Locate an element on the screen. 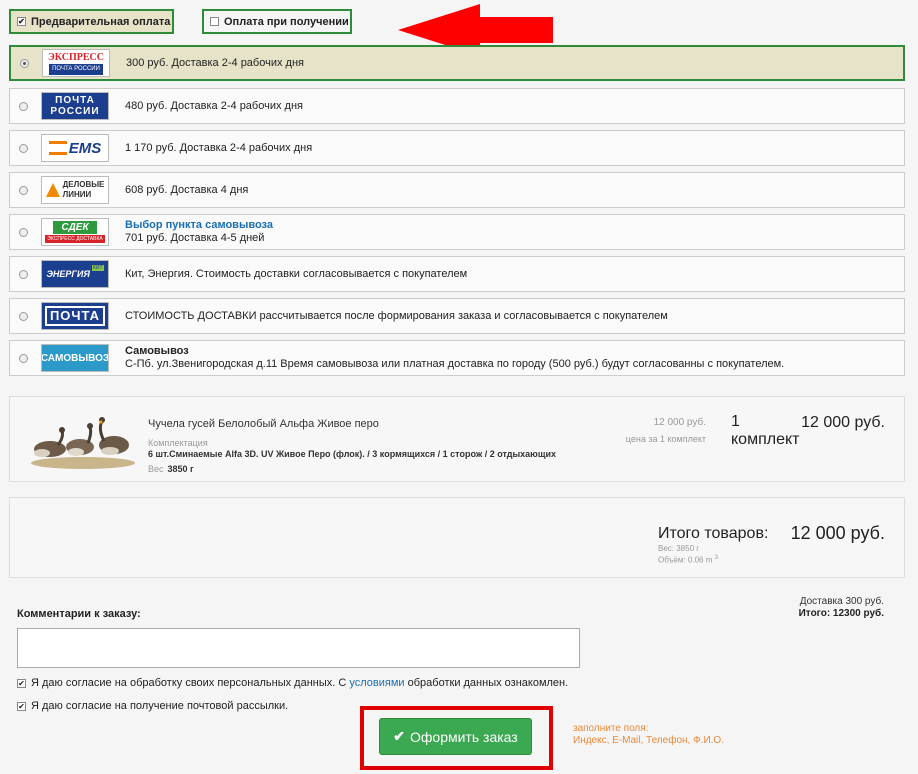 The width and height of the screenshot is (918, 774). check-icon: ✔ is located at coordinates (399, 736).